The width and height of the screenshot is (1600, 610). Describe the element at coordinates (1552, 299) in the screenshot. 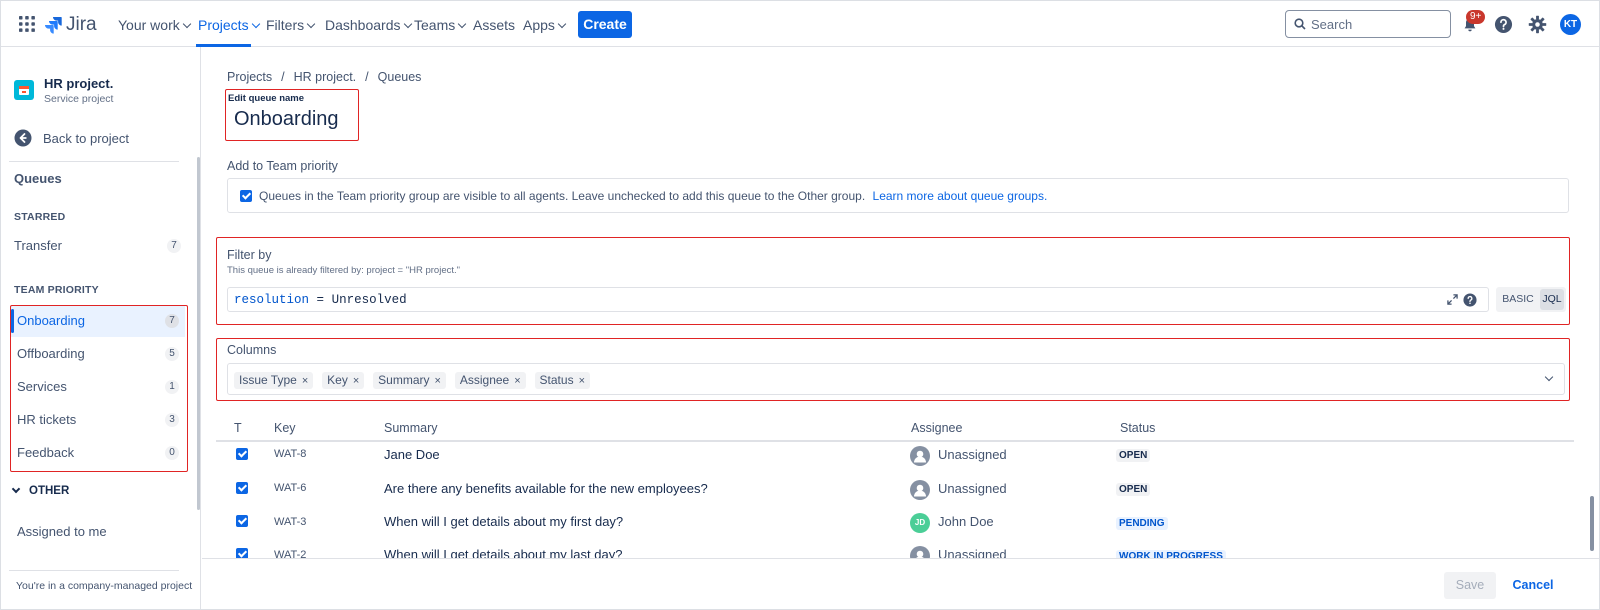

I see `jql-mode-button: JQL` at that location.